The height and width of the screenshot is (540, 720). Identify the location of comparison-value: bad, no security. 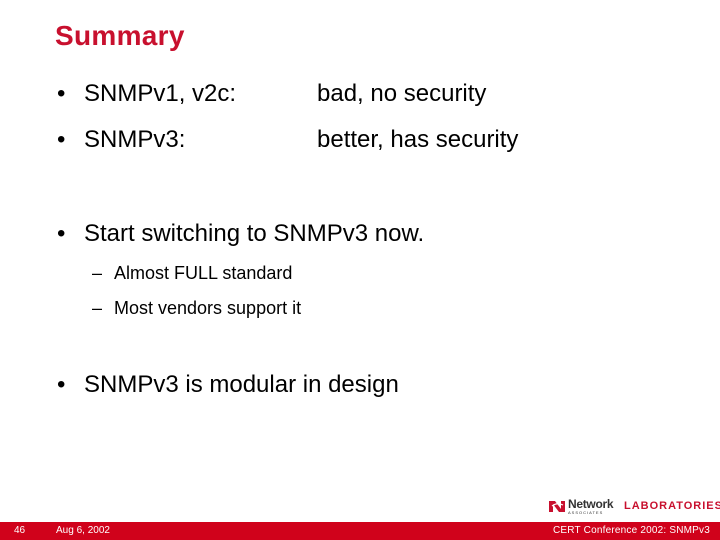
(402, 93).